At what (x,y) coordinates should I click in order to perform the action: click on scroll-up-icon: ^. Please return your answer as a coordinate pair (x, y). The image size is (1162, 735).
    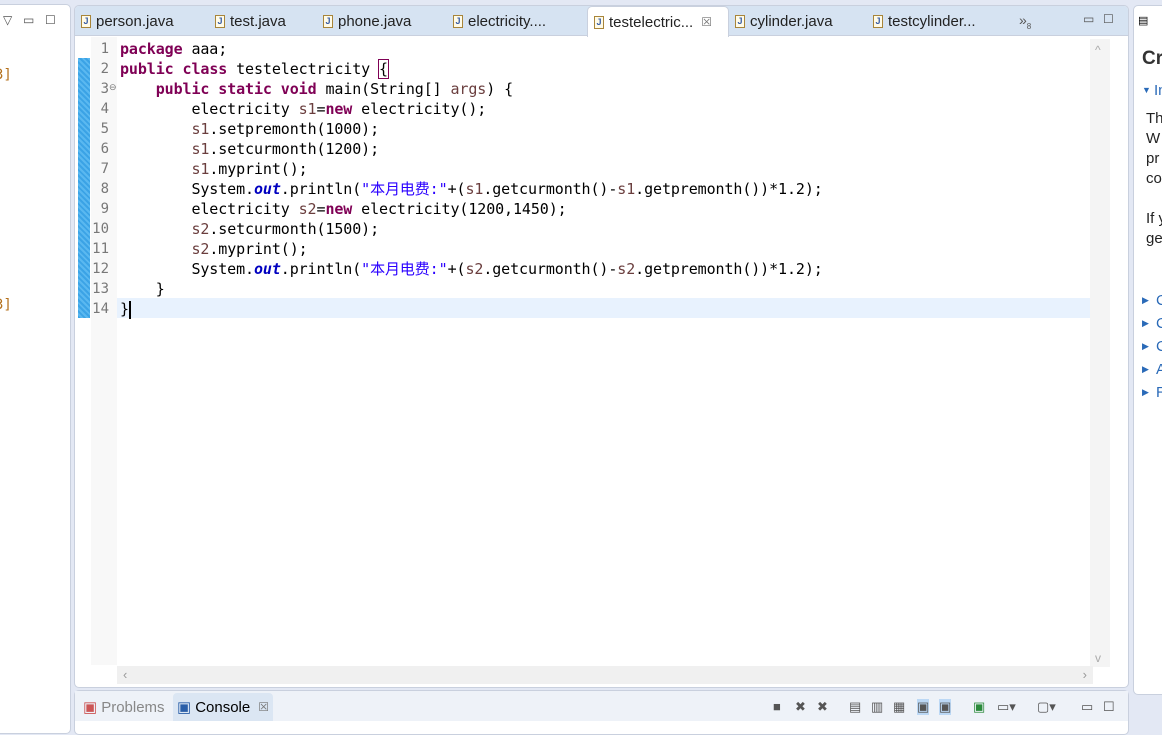
    Looking at the image, I should click on (1098, 50).